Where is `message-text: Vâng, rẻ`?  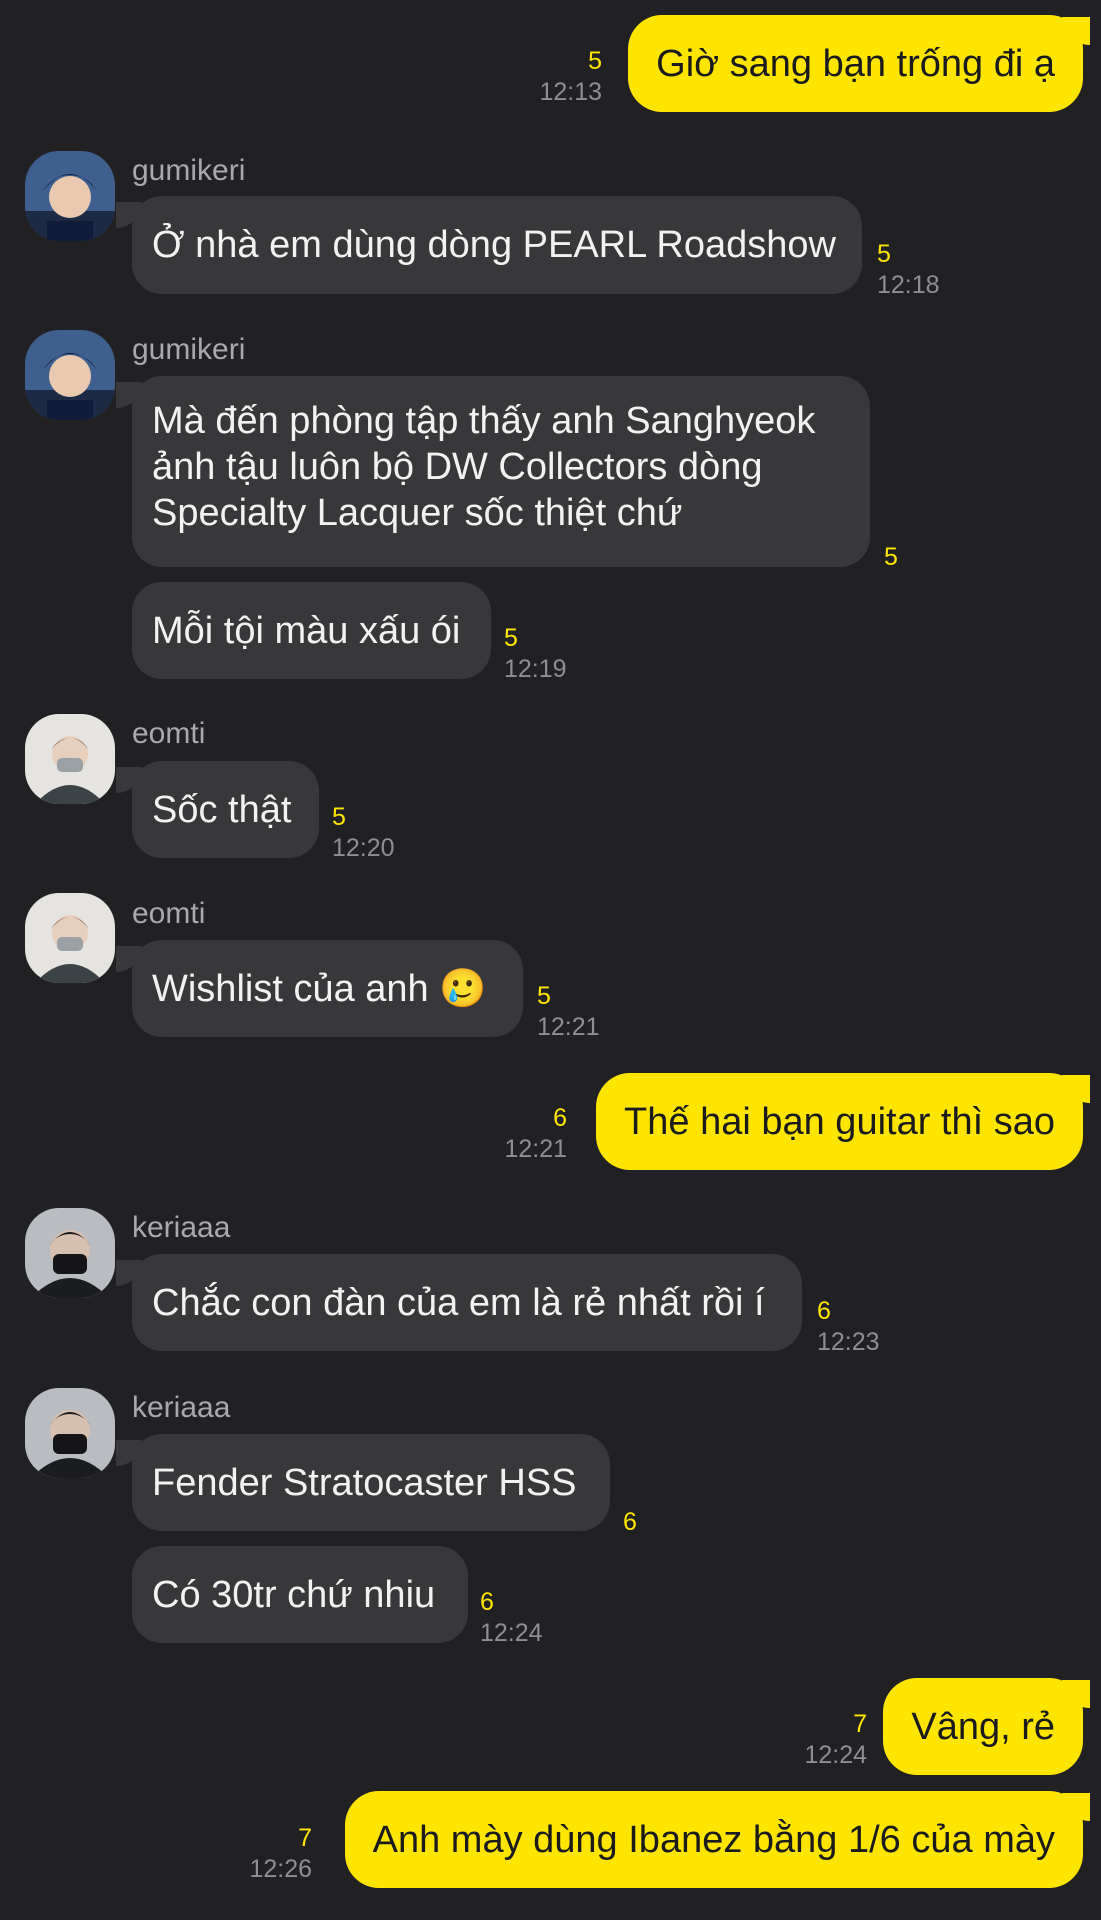
message-text: Vâng, rẻ is located at coordinates (983, 1726).